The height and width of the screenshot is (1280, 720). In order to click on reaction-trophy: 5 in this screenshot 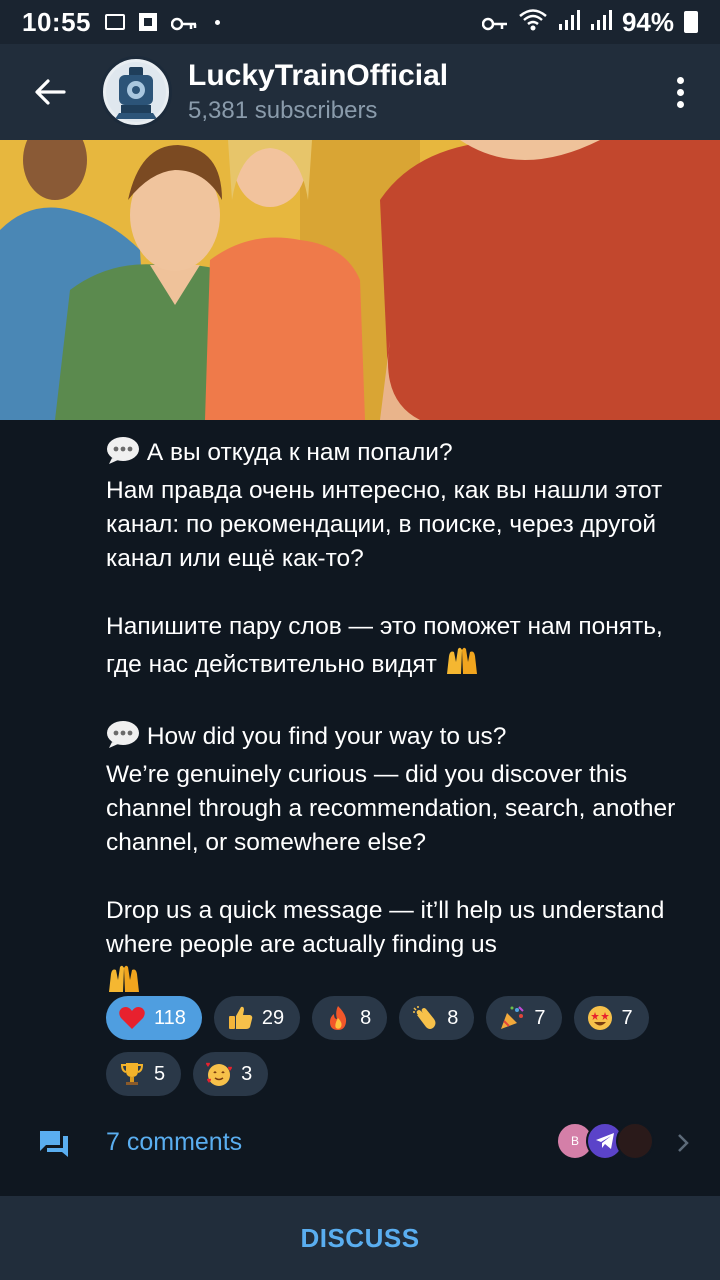, I will do `click(144, 1074)`.